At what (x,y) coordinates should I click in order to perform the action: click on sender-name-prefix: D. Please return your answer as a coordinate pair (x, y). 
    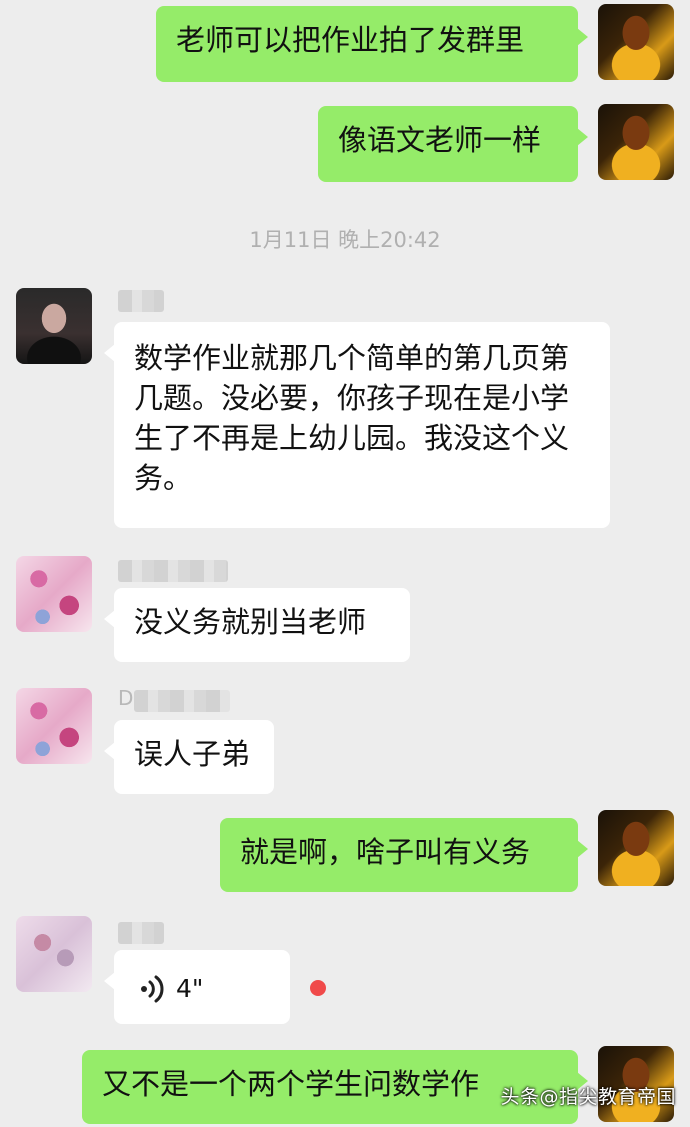
    Looking at the image, I should click on (126, 698).